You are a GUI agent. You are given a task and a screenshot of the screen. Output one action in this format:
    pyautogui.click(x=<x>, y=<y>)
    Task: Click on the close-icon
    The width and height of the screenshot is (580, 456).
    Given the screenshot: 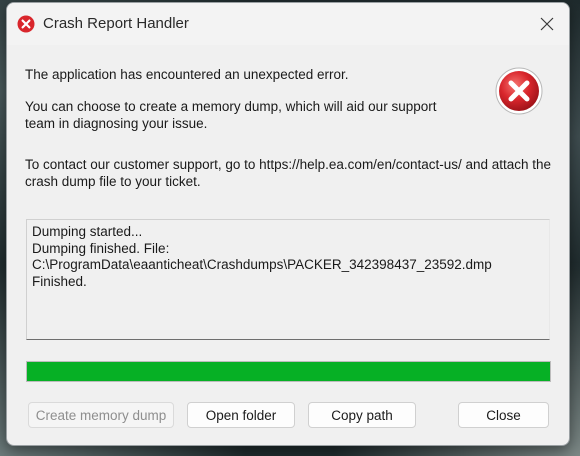 What is the action you would take?
    pyautogui.click(x=547, y=24)
    